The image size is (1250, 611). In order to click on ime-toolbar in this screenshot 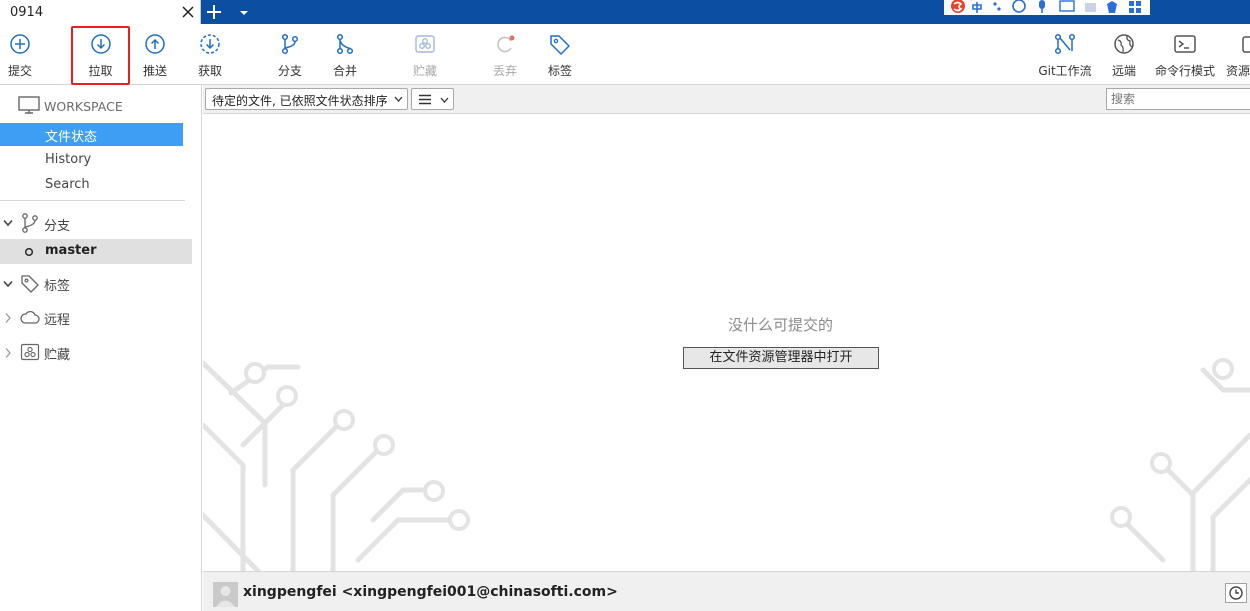, I will do `click(1047, 7)`.